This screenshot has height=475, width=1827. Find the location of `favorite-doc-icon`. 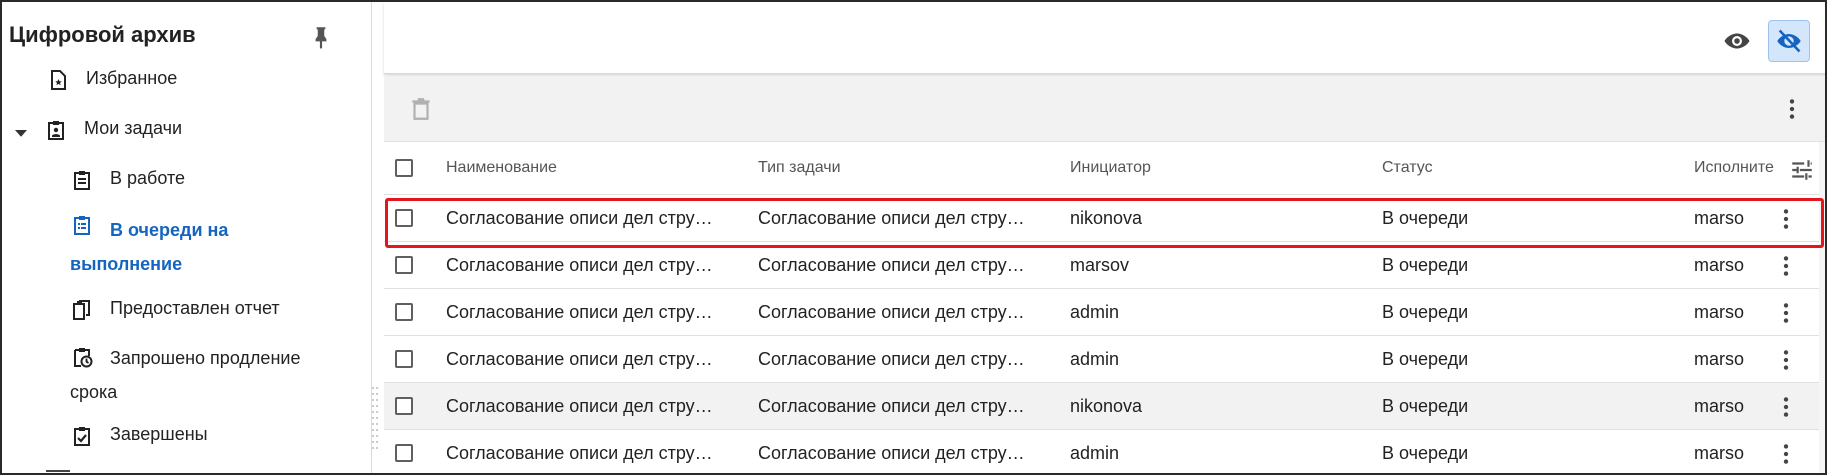

favorite-doc-icon is located at coordinates (58, 80).